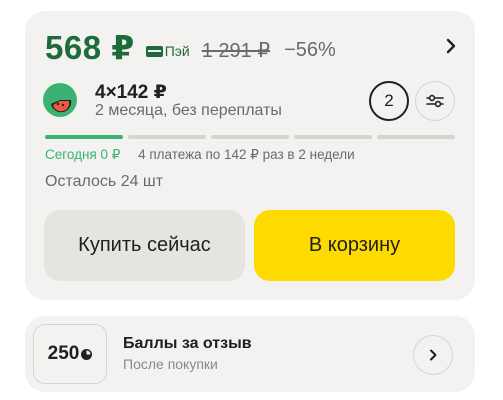  I want to click on split-description: 2 месяца, без переплаты, so click(188, 110).